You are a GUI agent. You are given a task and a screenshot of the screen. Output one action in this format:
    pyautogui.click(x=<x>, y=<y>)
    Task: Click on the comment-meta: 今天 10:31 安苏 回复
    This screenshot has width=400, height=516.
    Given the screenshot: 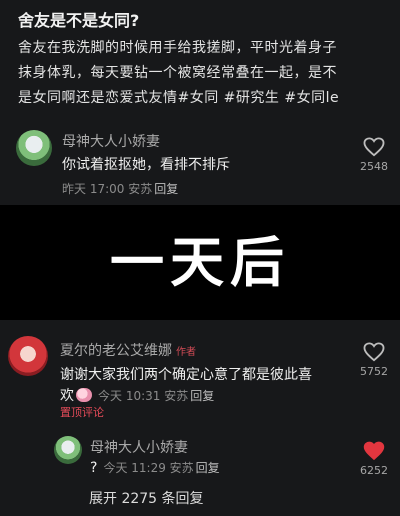 What is the action you would take?
    pyautogui.click(x=156, y=396)
    